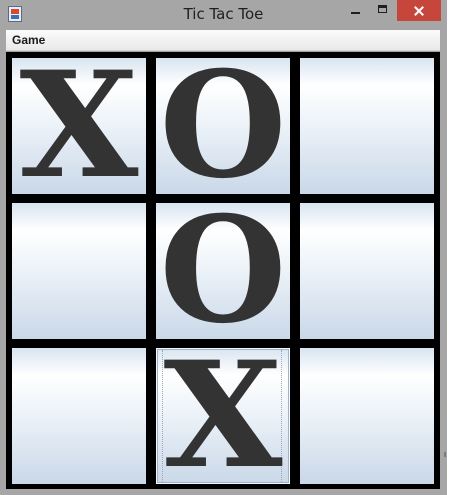  Describe the element at coordinates (383, 10) in the screenshot. I see `maximize-icon` at that location.